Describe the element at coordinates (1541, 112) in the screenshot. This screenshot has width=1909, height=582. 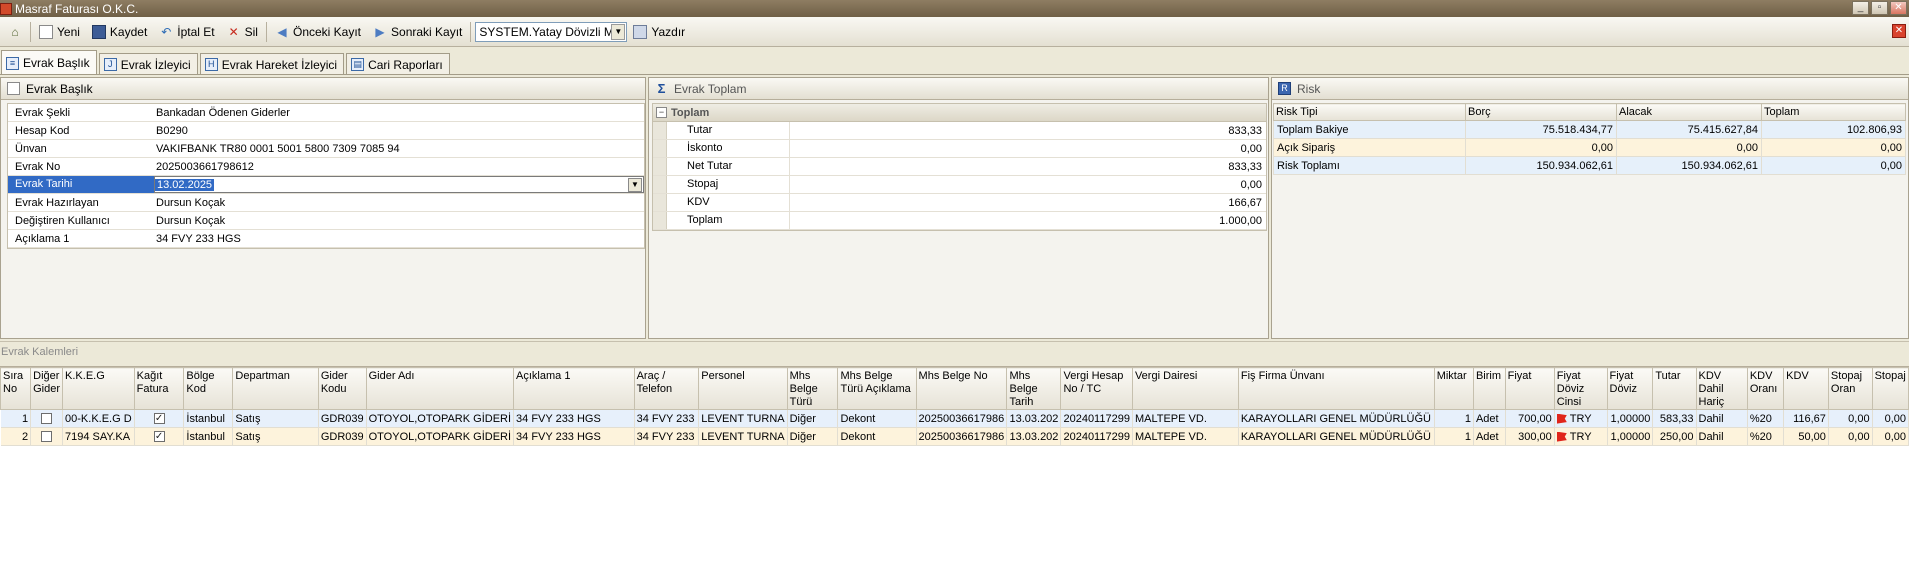
I see `column-header: Borç` at that location.